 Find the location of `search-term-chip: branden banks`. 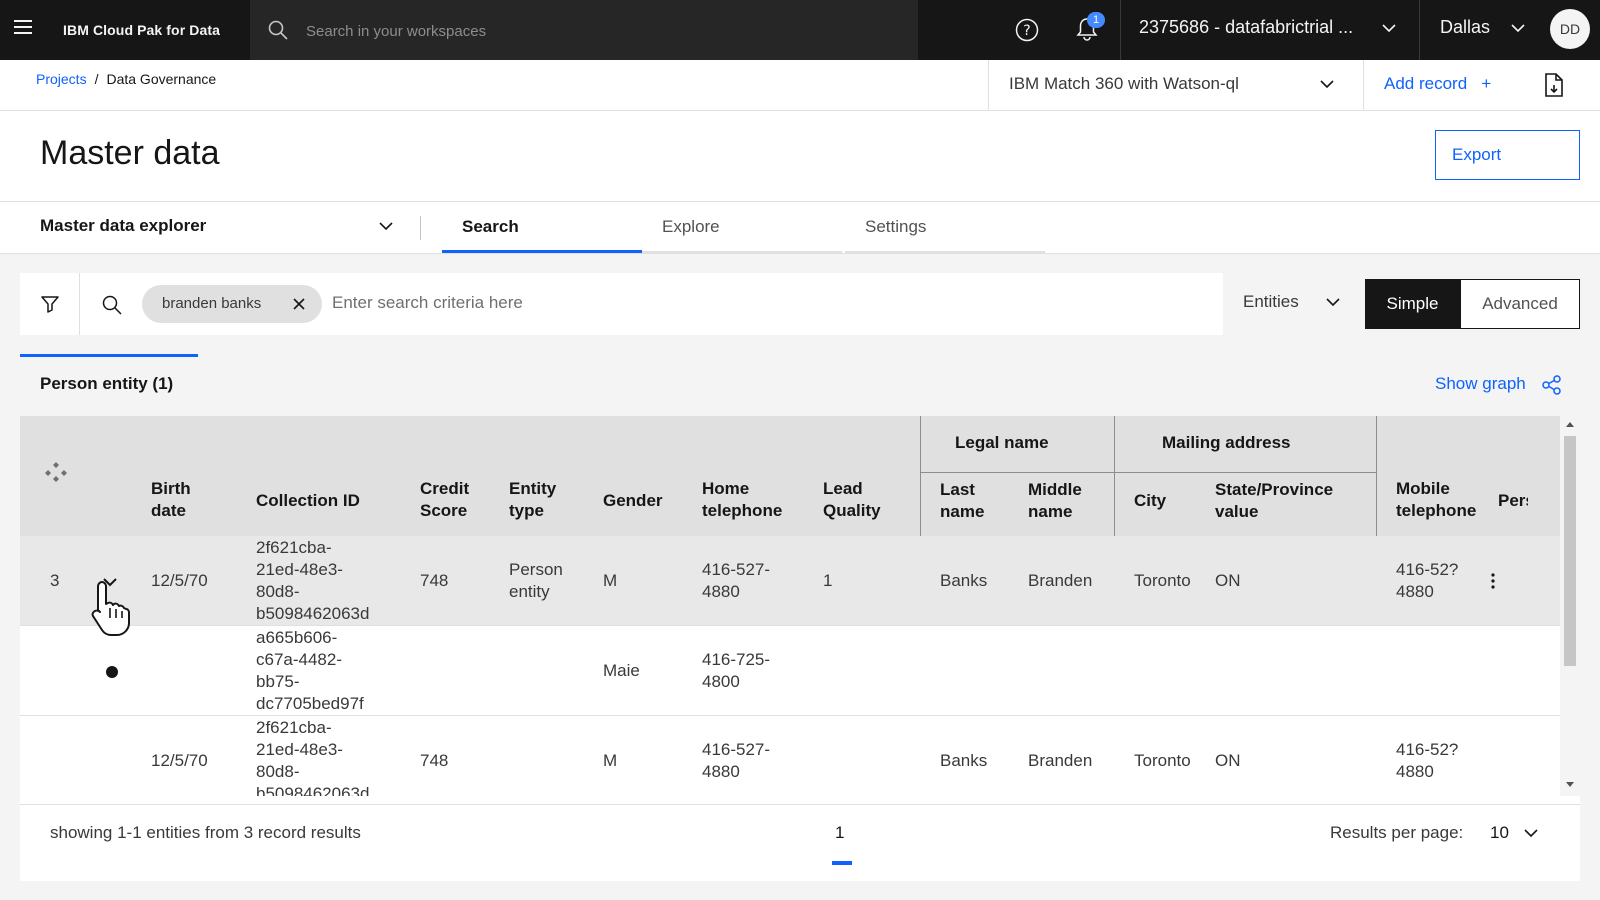

search-term-chip: branden banks is located at coordinates (232, 304).